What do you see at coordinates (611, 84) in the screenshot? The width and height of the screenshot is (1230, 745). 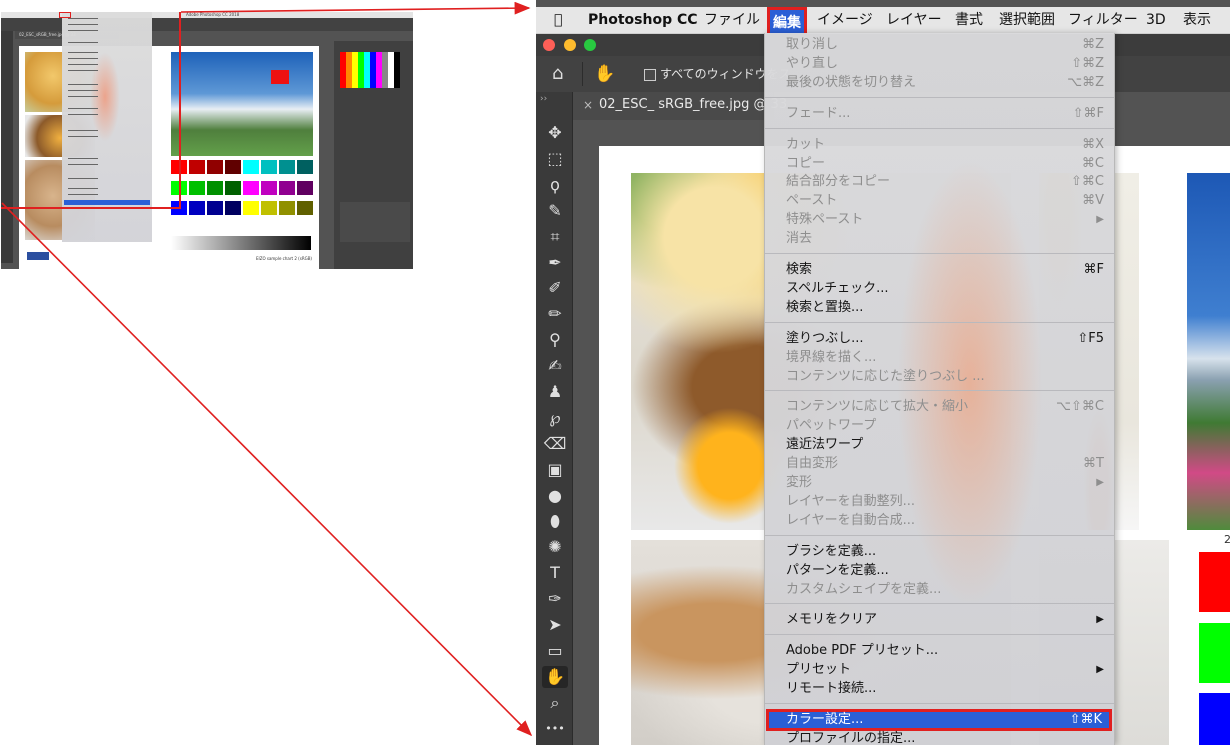 I see `hand-tool-preset-button: ✋ ⌄` at bounding box center [611, 84].